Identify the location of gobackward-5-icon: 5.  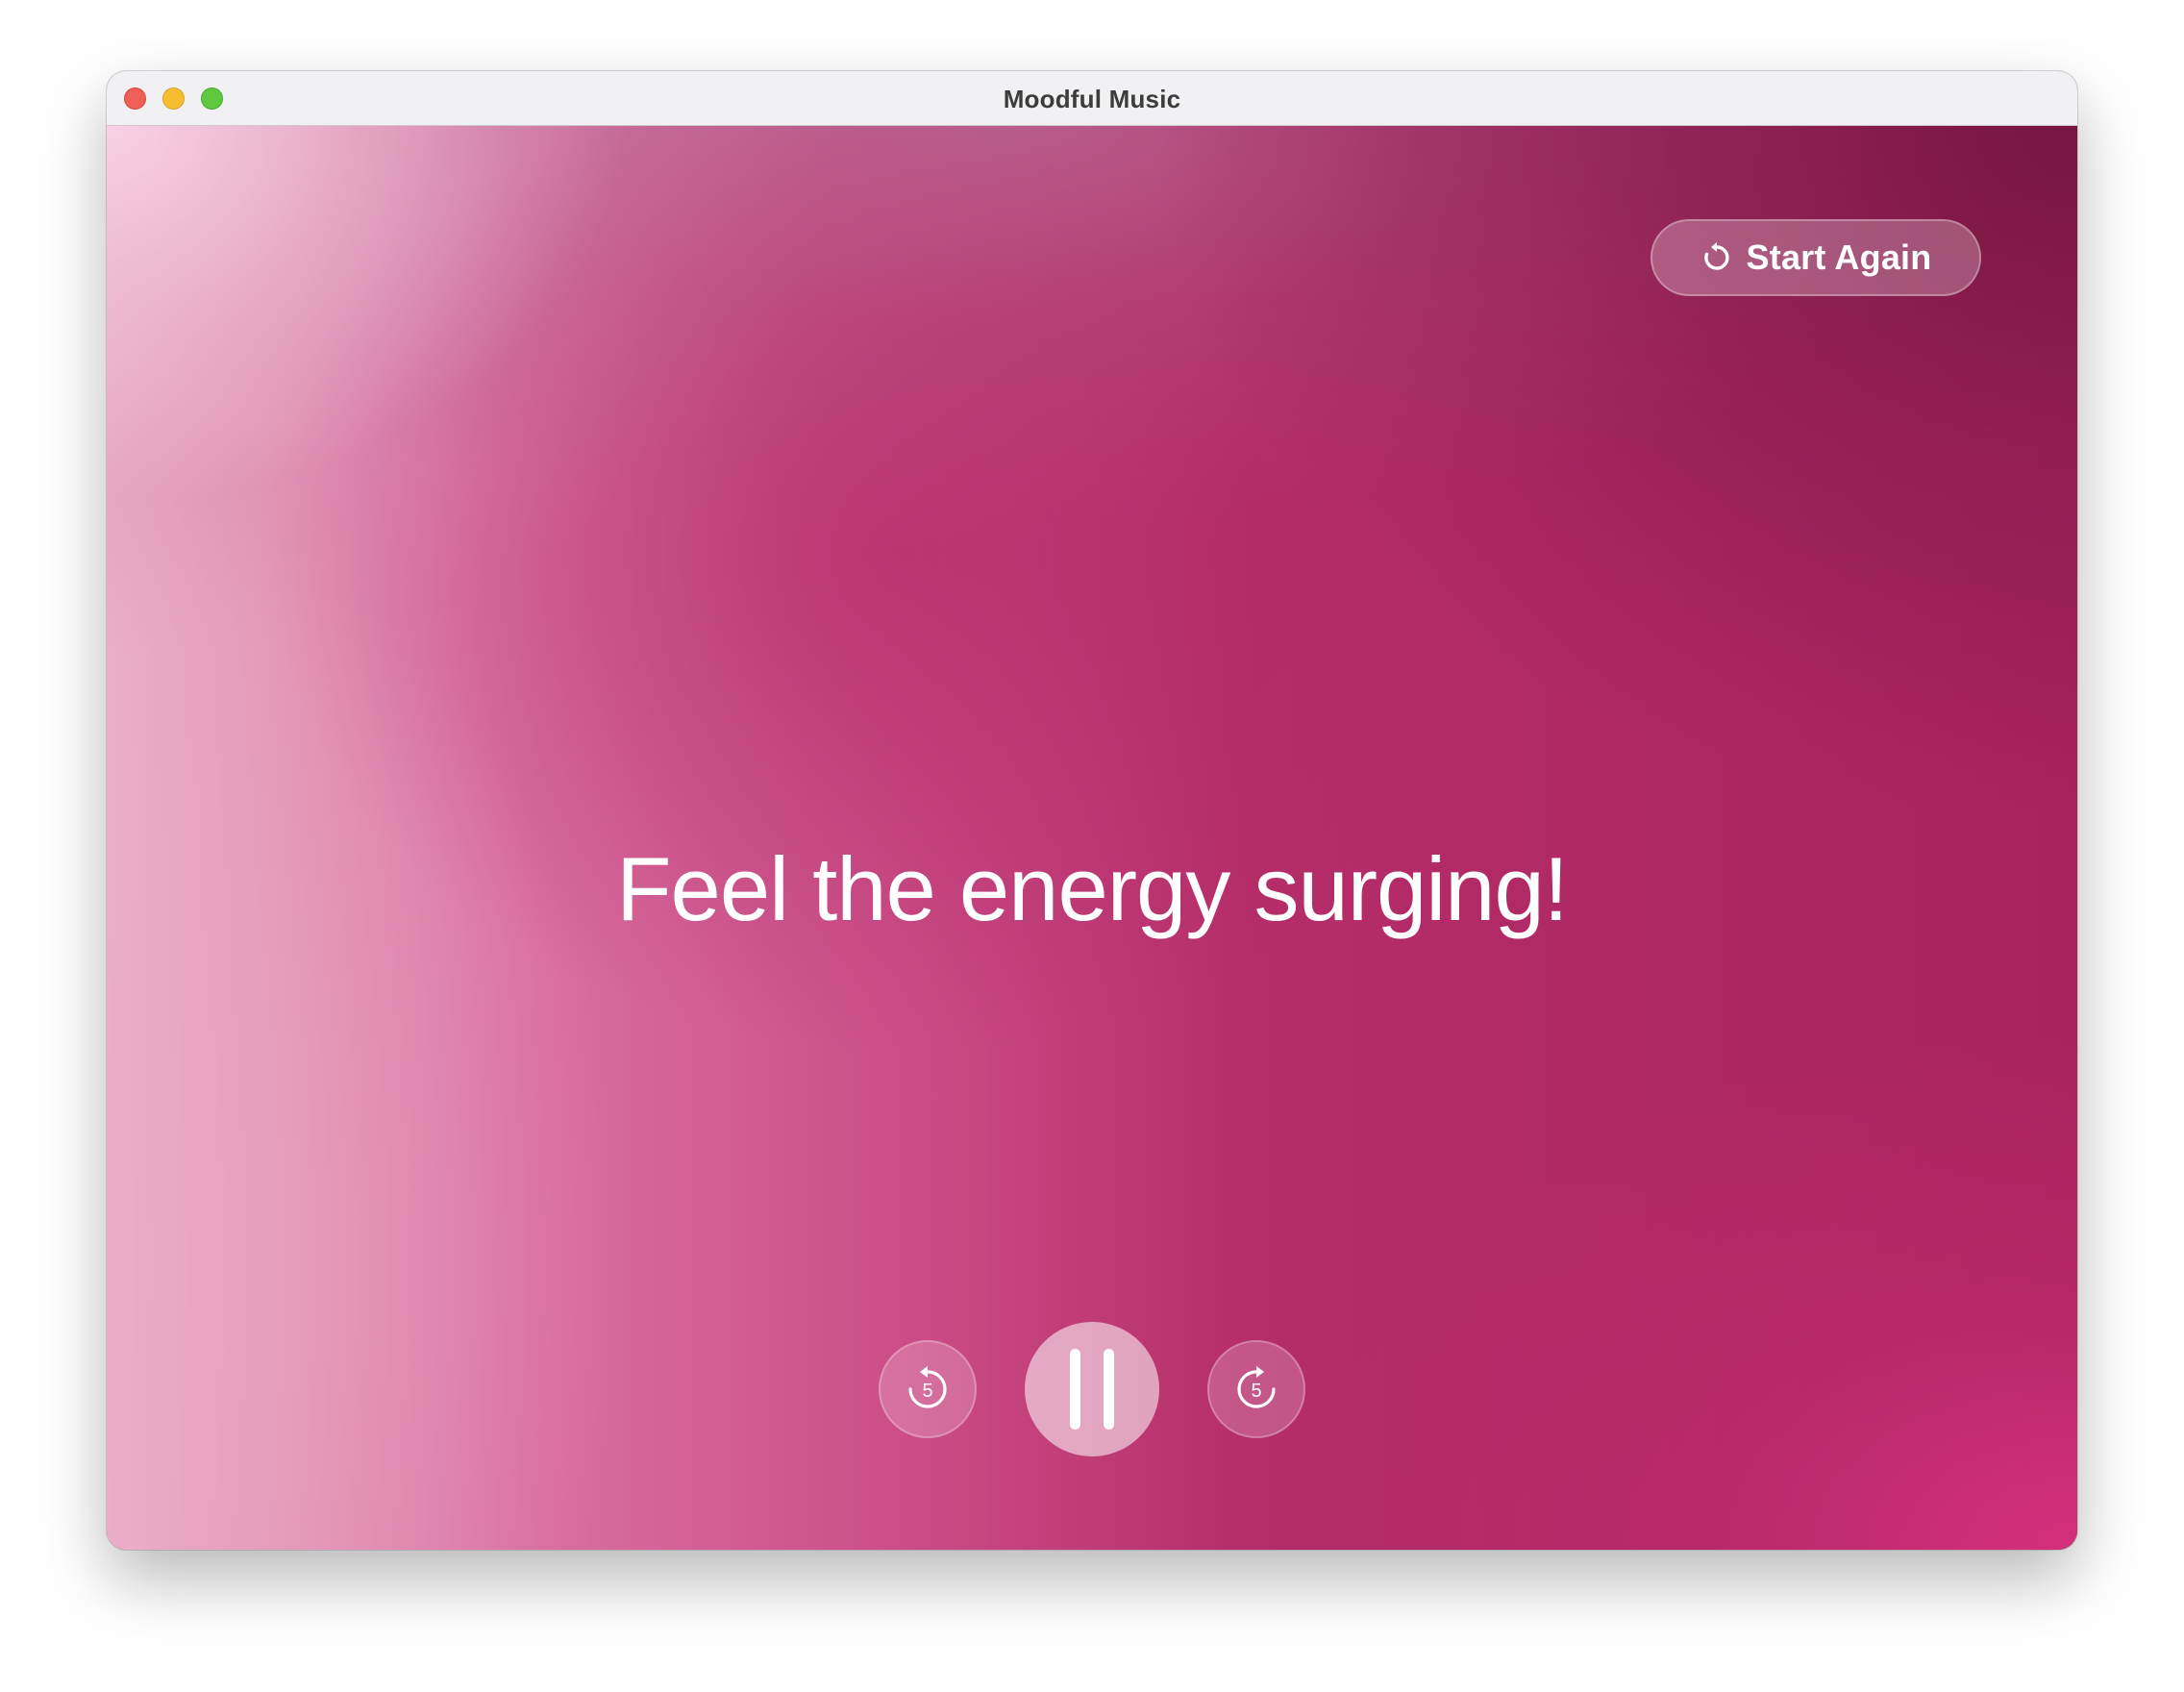
(928, 1387).